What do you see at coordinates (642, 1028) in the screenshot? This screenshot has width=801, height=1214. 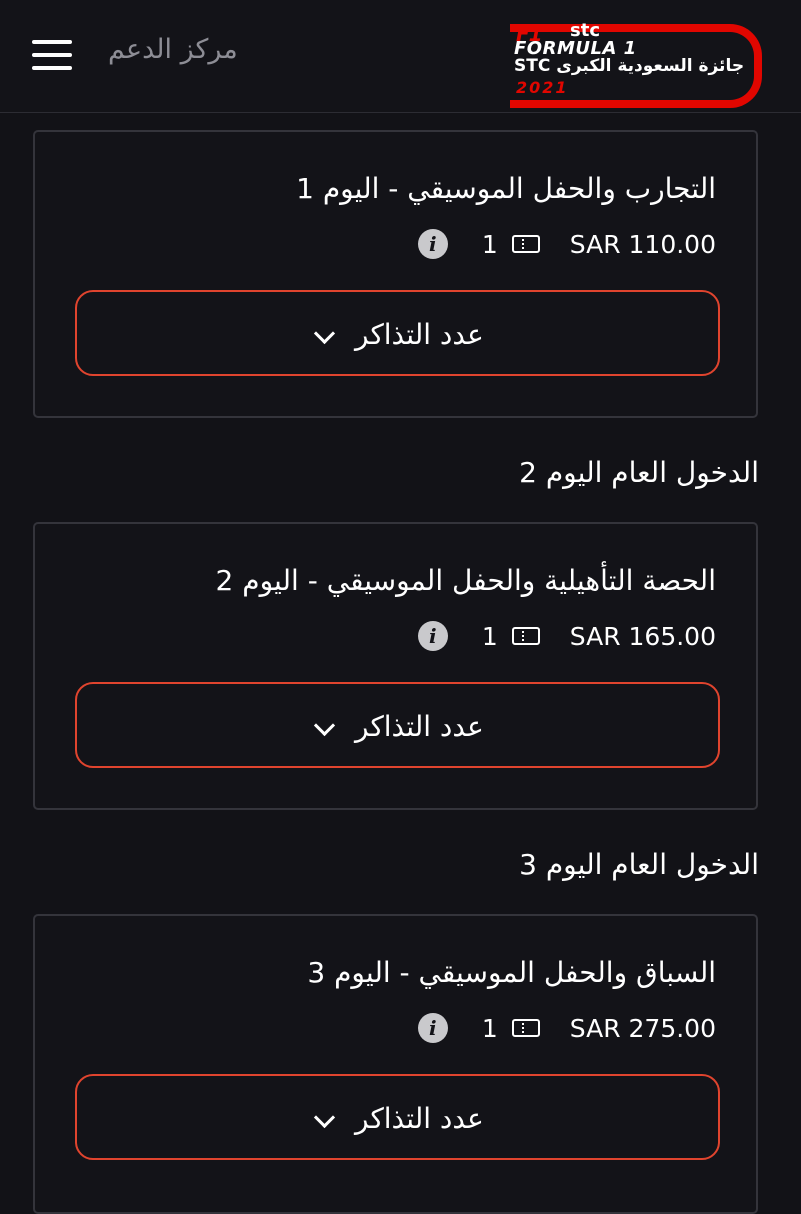 I see `ticket-price: SAR 275.00` at bounding box center [642, 1028].